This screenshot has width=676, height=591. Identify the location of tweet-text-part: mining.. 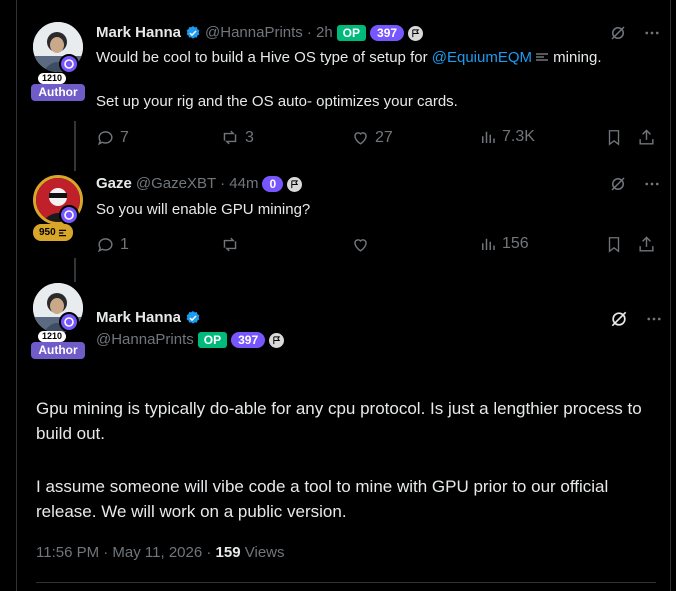
(575, 57).